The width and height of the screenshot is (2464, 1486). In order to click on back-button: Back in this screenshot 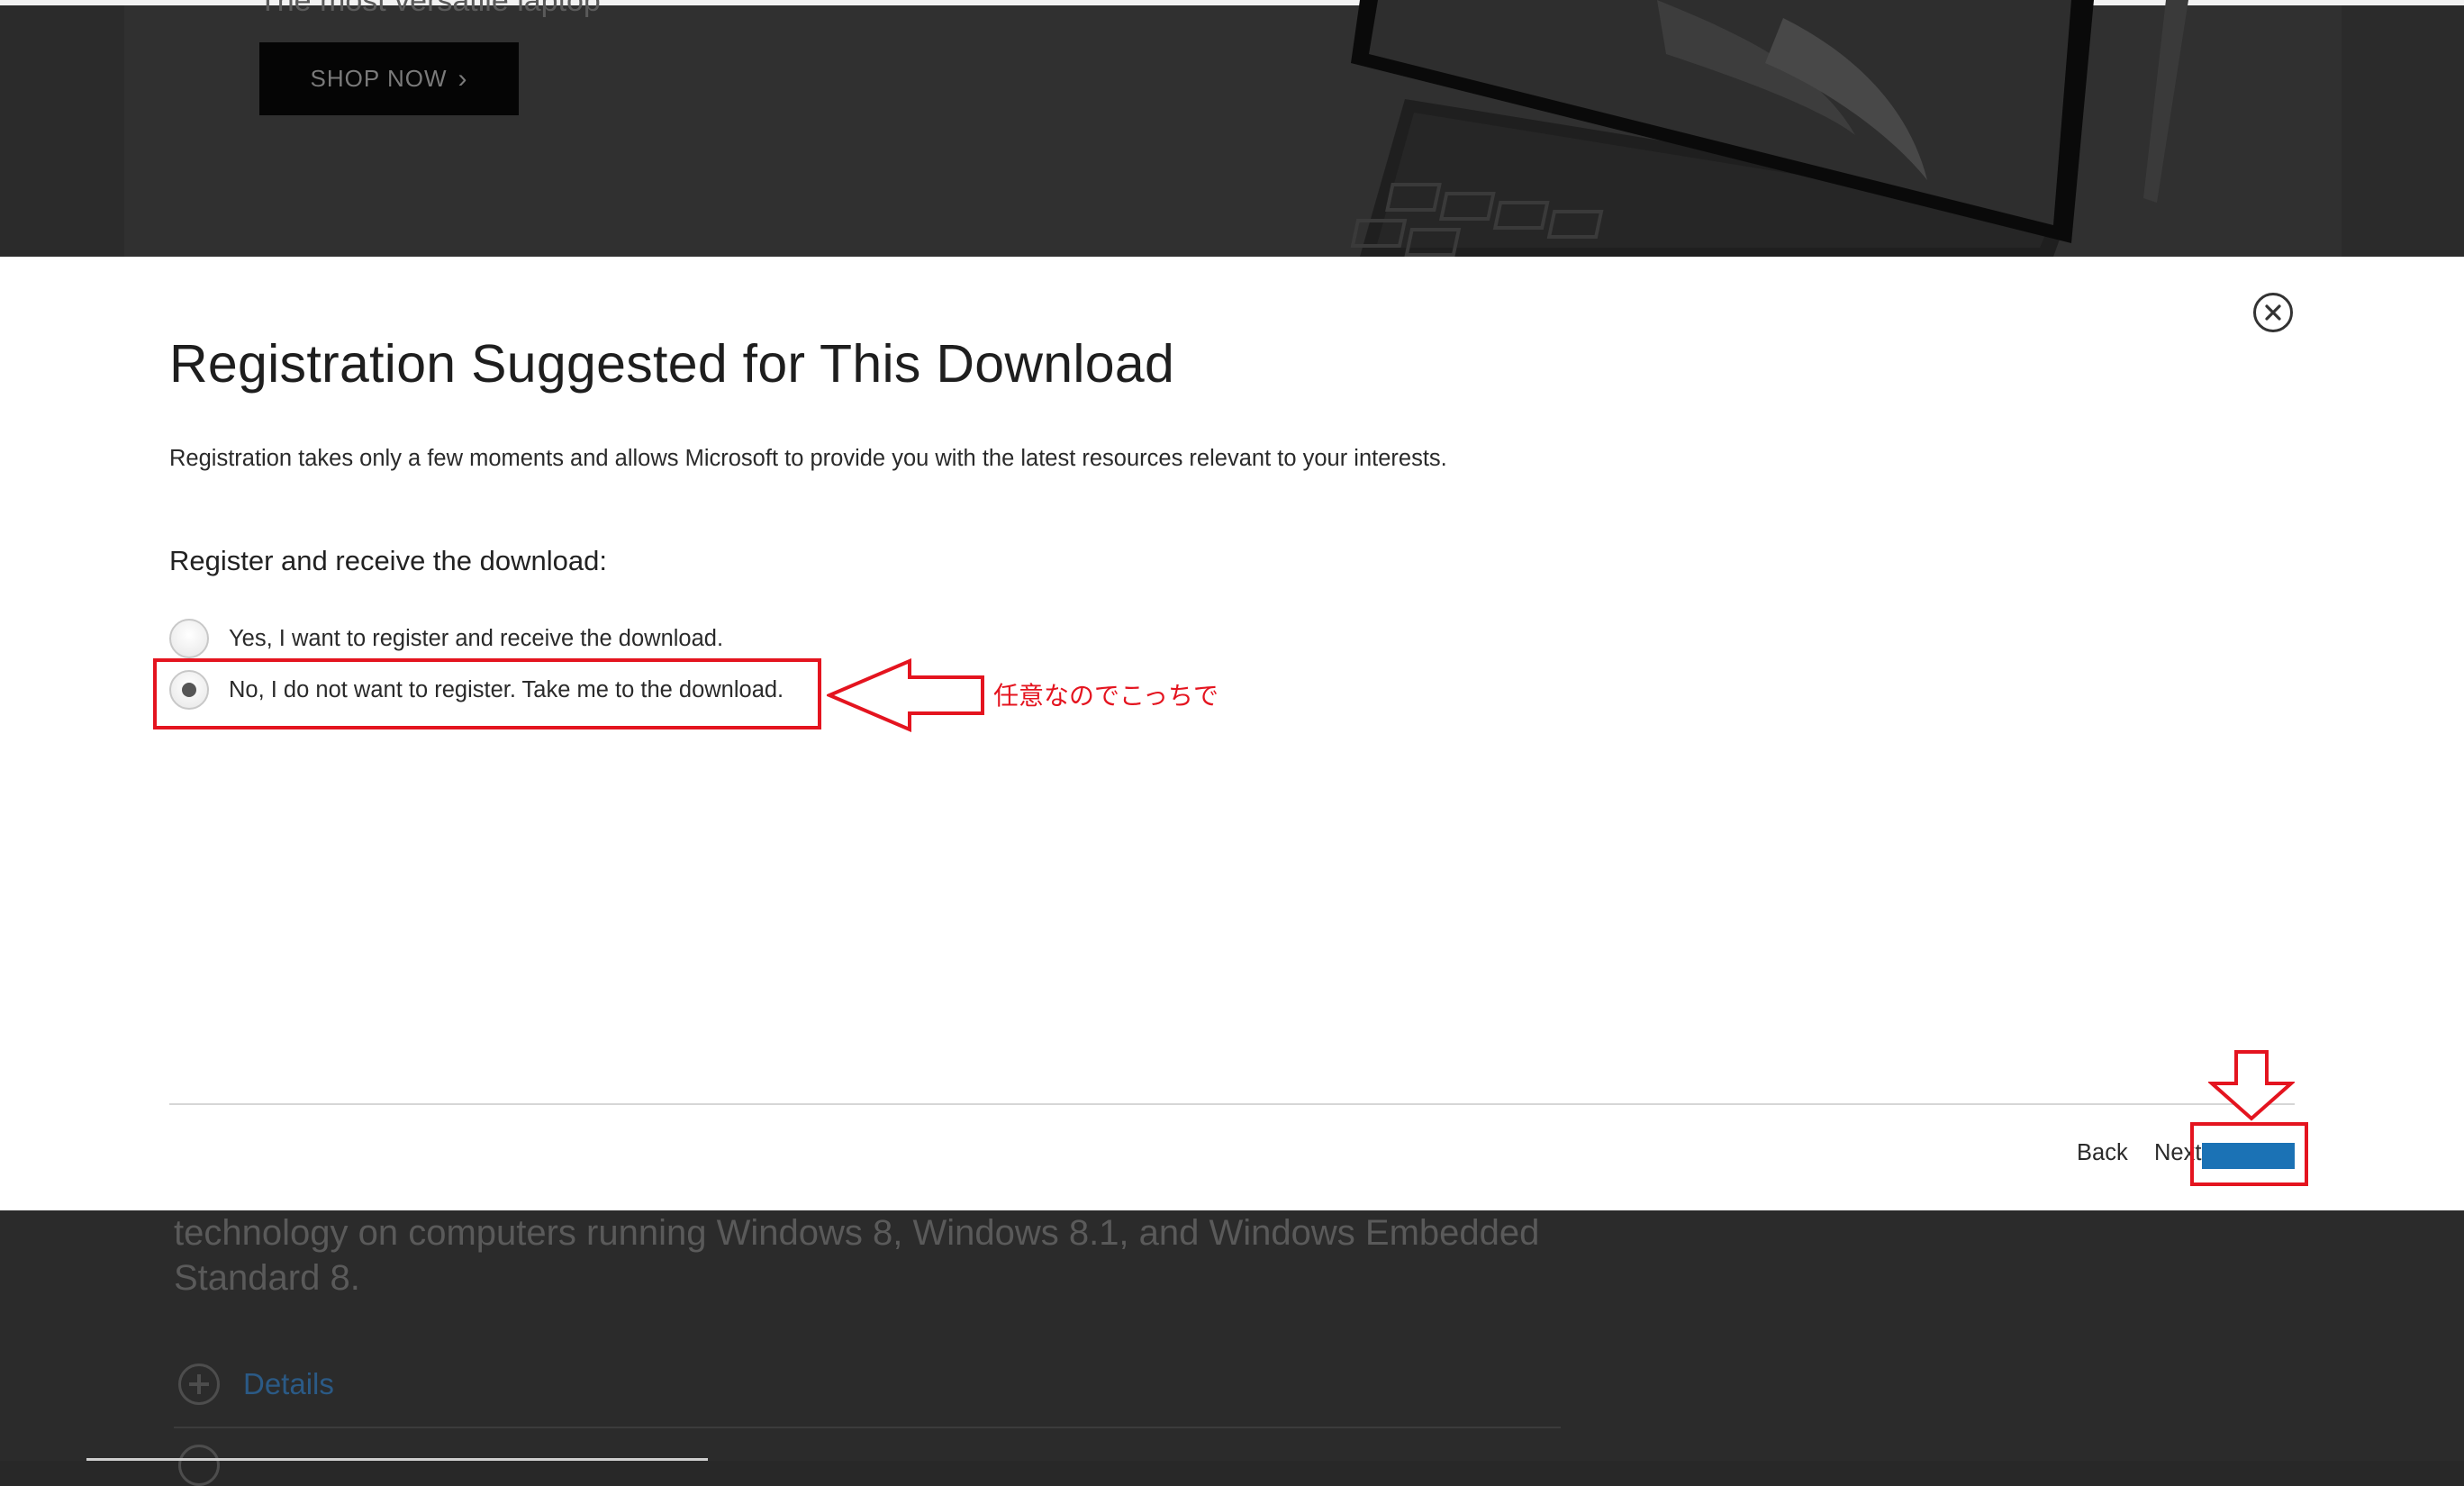, I will do `click(2102, 1153)`.